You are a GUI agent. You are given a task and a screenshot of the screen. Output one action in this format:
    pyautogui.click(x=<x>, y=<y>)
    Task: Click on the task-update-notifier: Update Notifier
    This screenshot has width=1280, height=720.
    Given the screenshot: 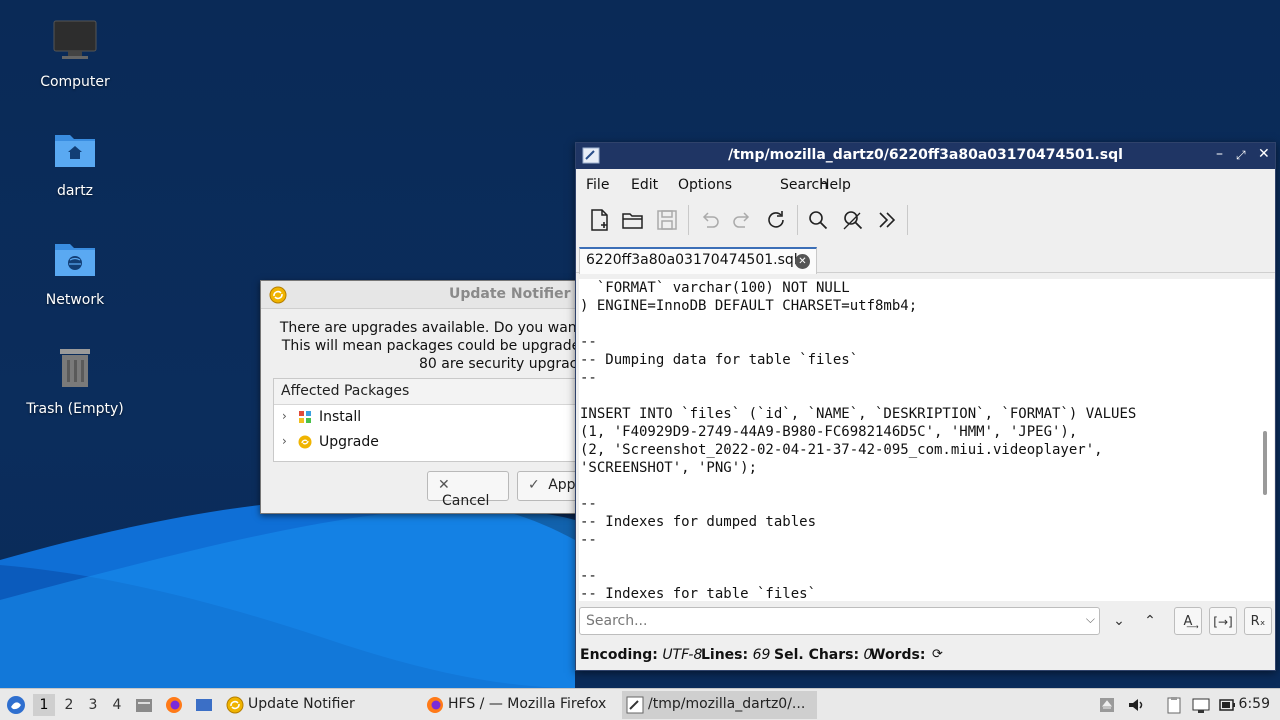 What is the action you would take?
    pyautogui.click(x=319, y=705)
    